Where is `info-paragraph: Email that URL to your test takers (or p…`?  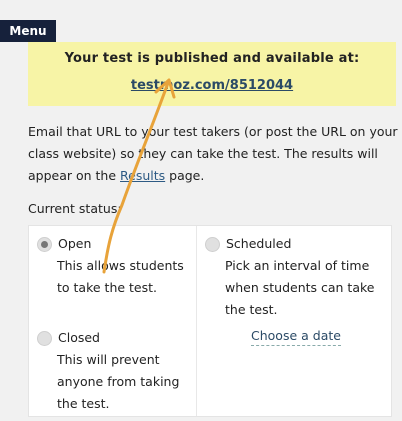
info-paragraph: Email that URL to your test takers (or p… is located at coordinates (214, 154).